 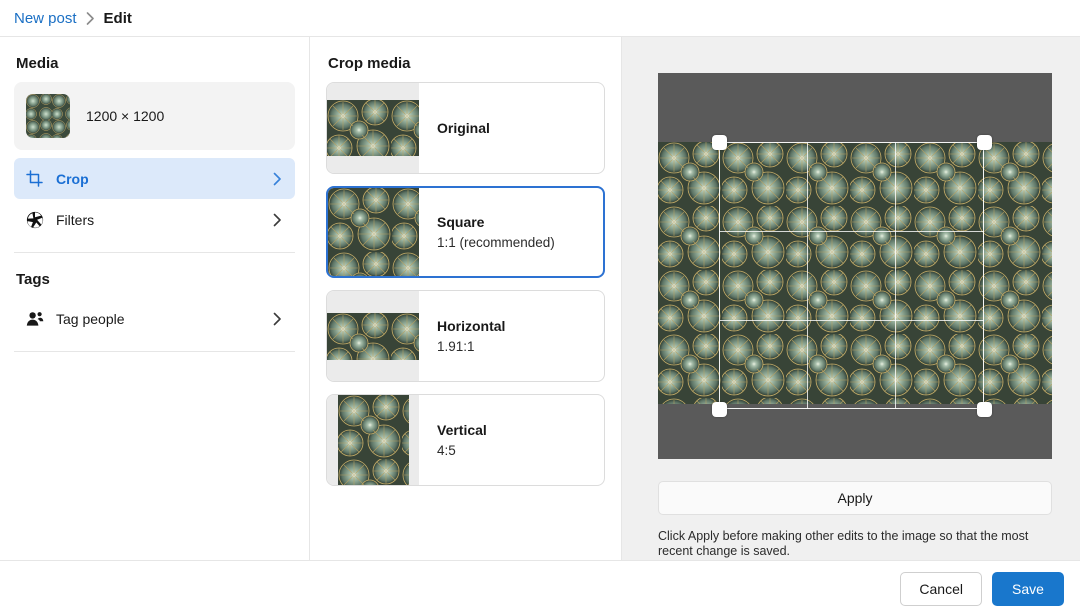 I want to click on crop-option-ratio: 1.91:1, so click(x=456, y=346).